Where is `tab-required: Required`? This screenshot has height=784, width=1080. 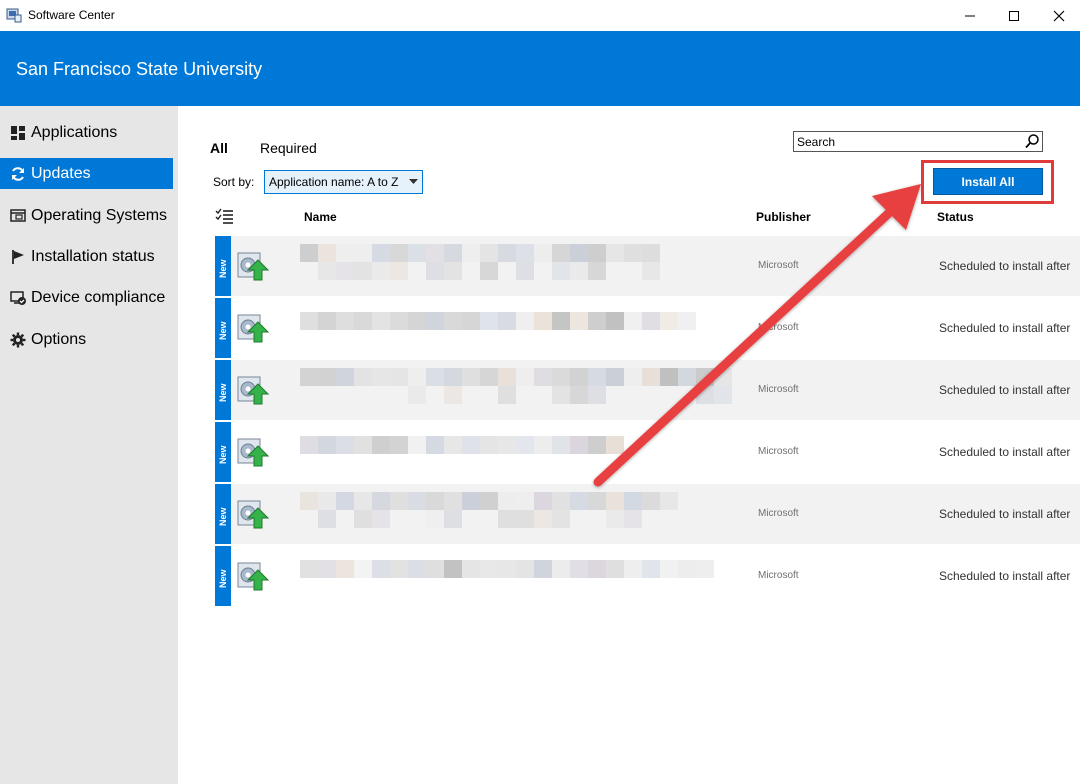 tab-required: Required is located at coordinates (288, 148).